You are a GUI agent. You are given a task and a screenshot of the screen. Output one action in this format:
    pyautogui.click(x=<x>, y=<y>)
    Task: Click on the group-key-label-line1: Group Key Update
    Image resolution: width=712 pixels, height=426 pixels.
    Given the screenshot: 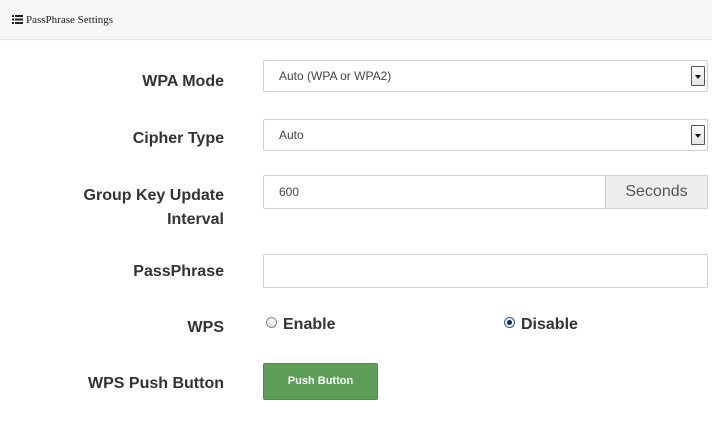 What is the action you would take?
    pyautogui.click(x=153, y=195)
    